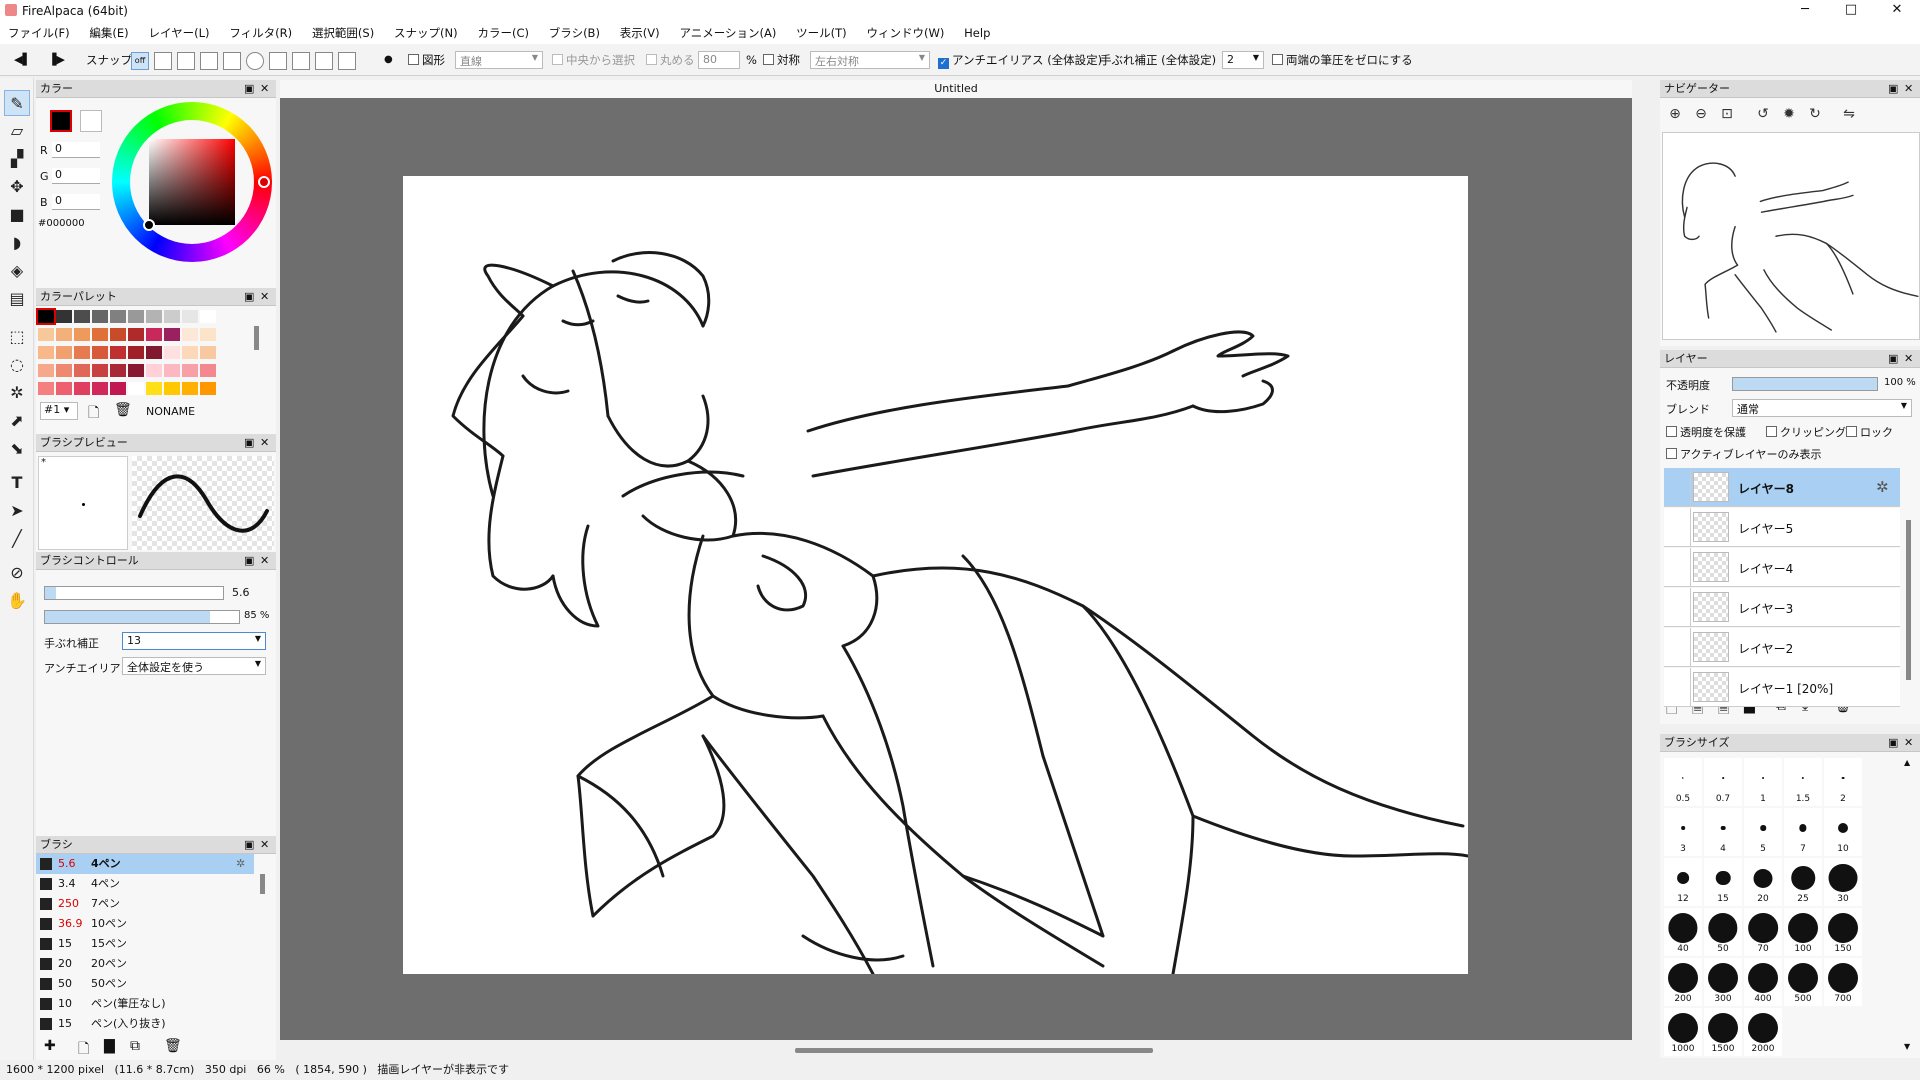 This screenshot has width=1920, height=1080. I want to click on brush-size-cell: 300, so click(1723, 982).